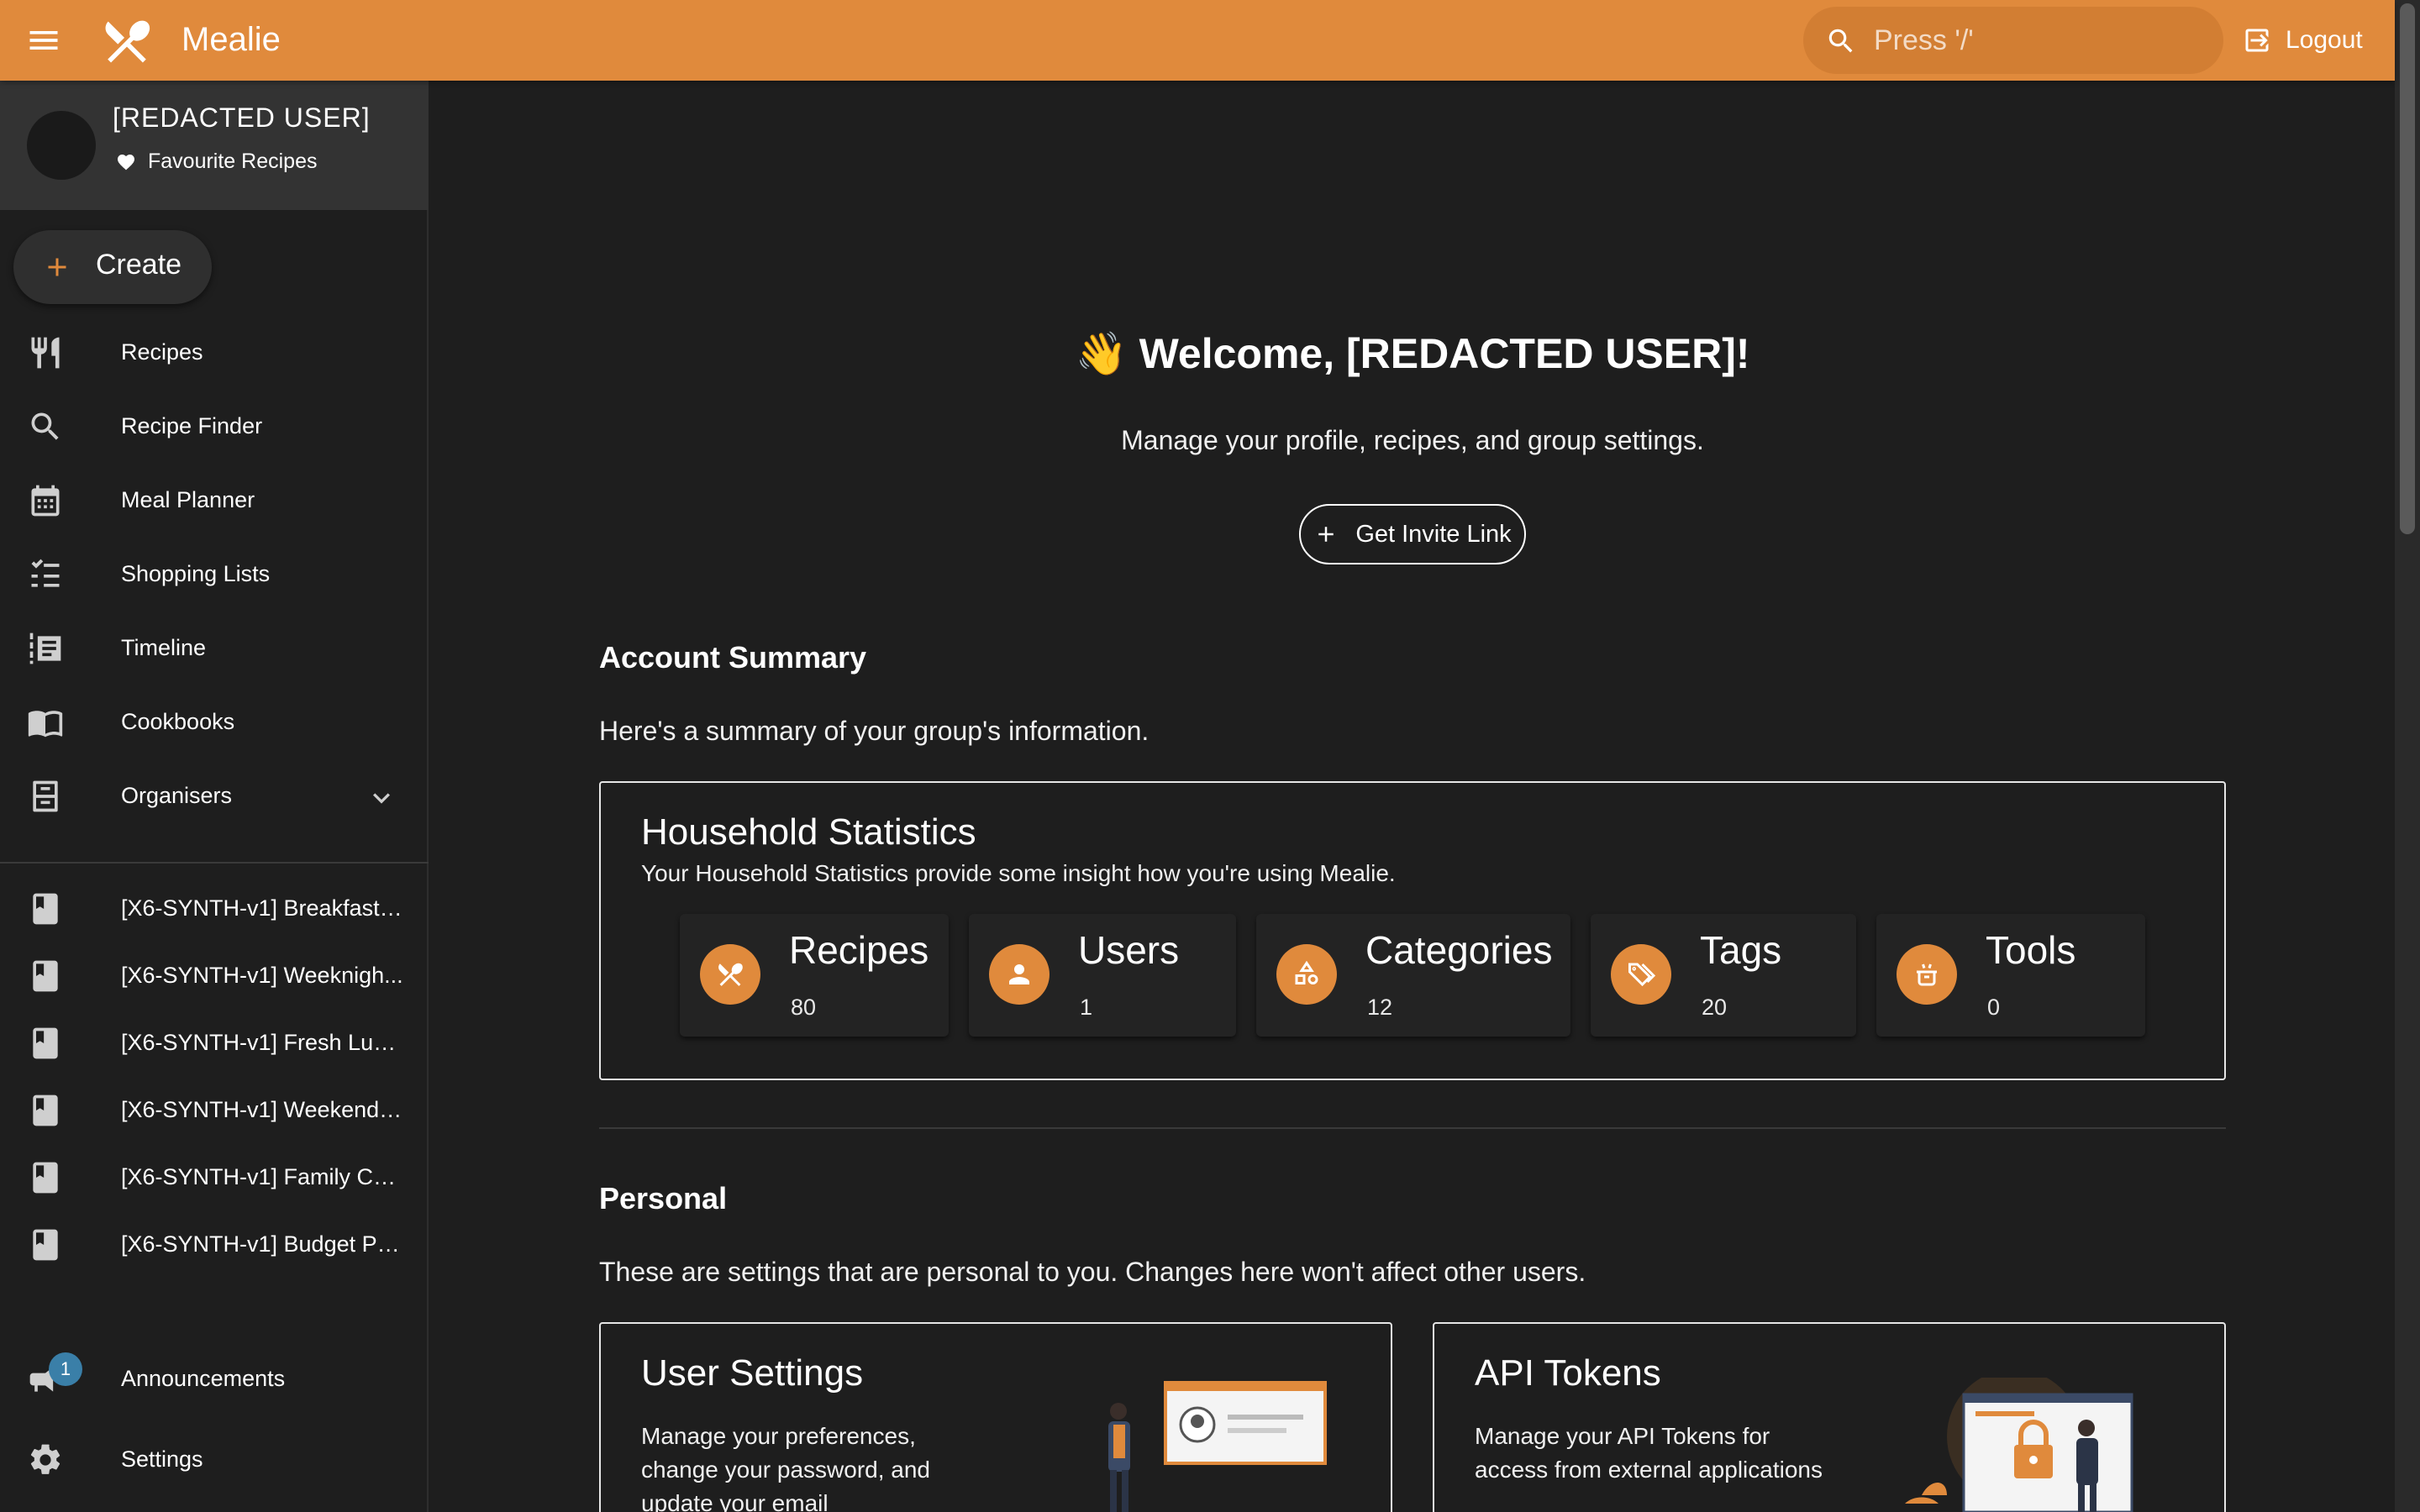 The height and width of the screenshot is (1512, 2420). I want to click on scrollbar-thumb, so click(2407, 268).